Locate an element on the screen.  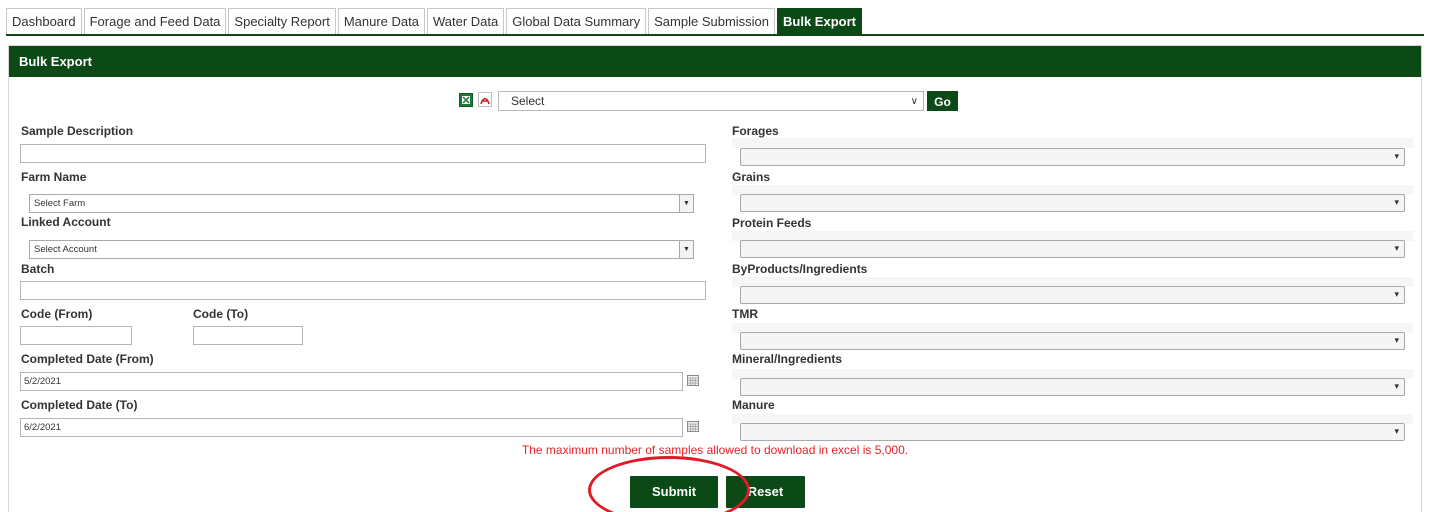
protein-feeds-label: Protein Feeds is located at coordinates (772, 223).